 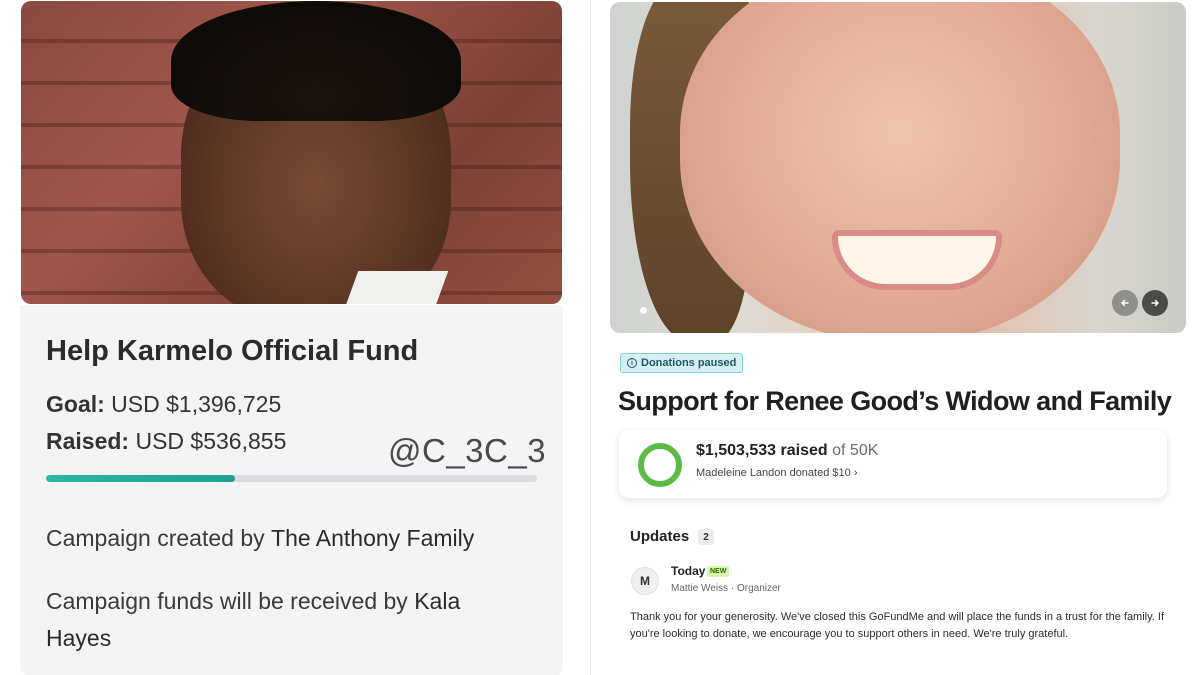 I want to click on latest-donation-link: Madeleine Landon donated $10 ›, so click(x=776, y=473).